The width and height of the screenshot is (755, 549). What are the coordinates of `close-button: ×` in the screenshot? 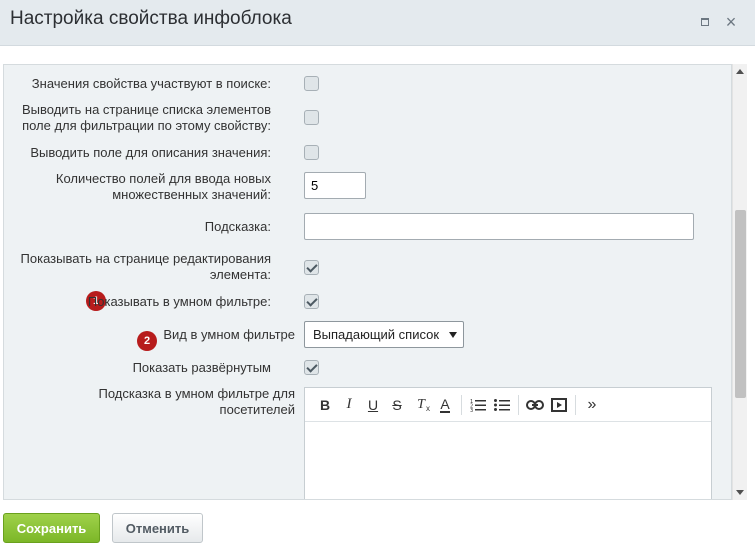 It's located at (731, 21).